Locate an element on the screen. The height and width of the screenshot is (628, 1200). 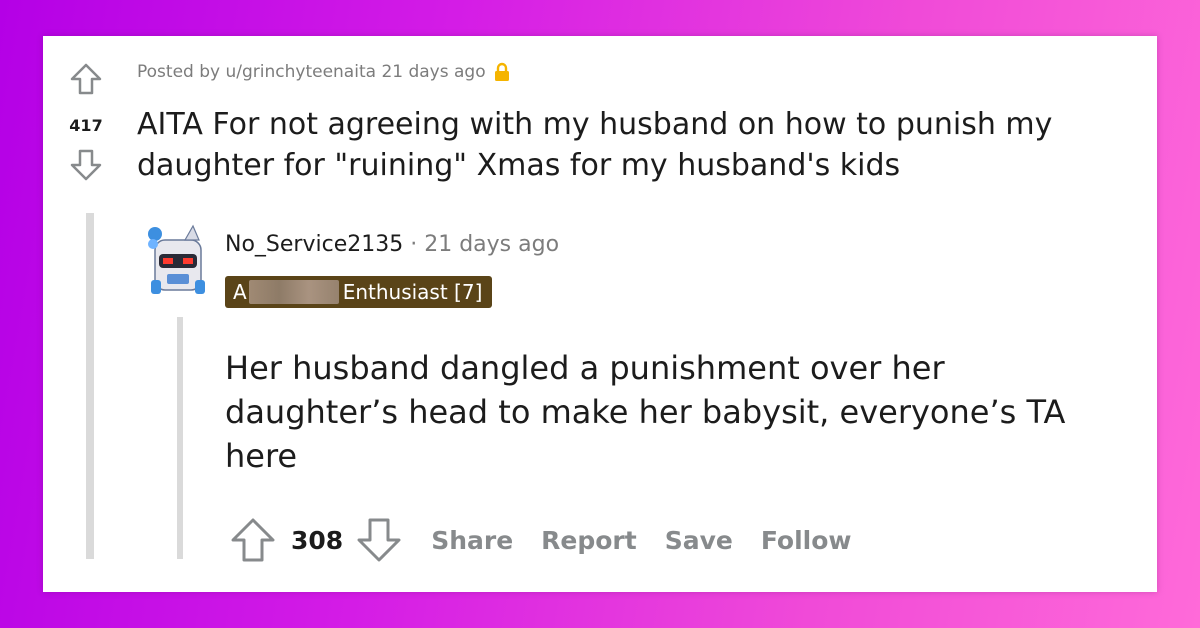
comment-downvote-icon is located at coordinates (379, 540).